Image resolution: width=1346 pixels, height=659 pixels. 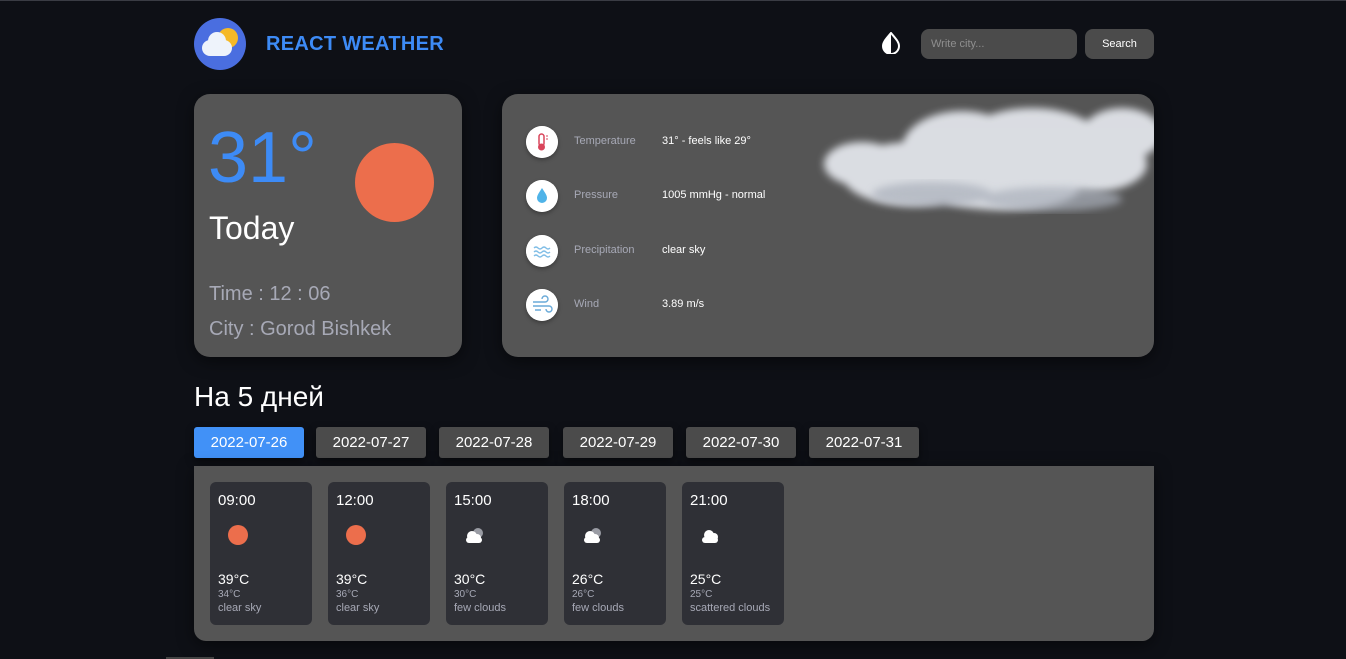 I want to click on hour-card: 18:00 26°C 26°C few clouds, so click(x=615, y=553).